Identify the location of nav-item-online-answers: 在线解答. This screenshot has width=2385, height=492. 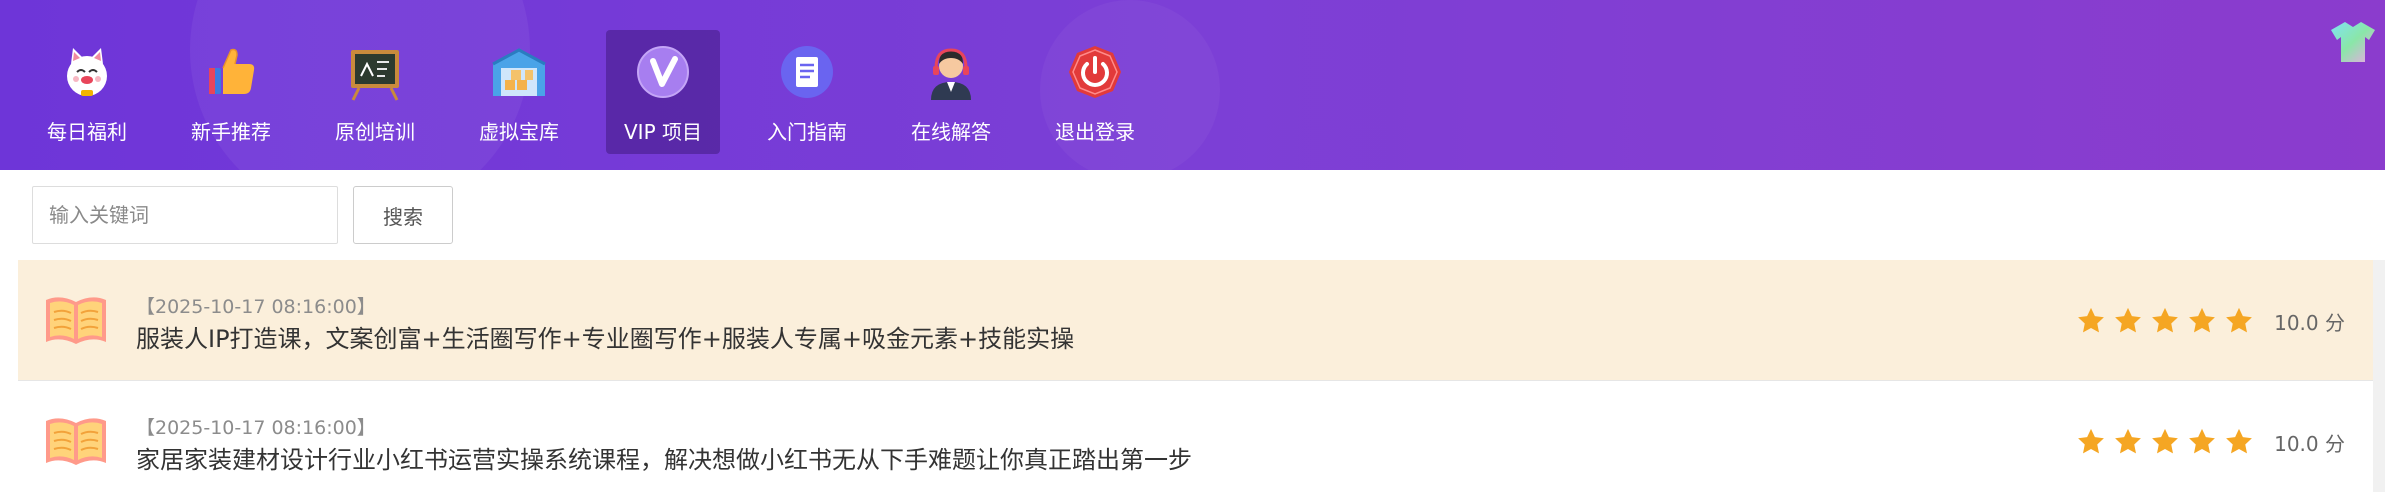
(951, 92).